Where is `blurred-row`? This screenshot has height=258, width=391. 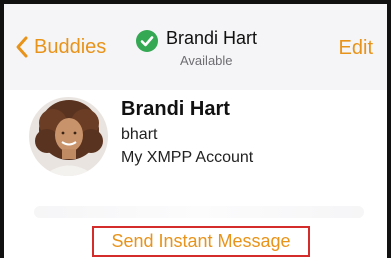 blurred-row is located at coordinates (199, 212).